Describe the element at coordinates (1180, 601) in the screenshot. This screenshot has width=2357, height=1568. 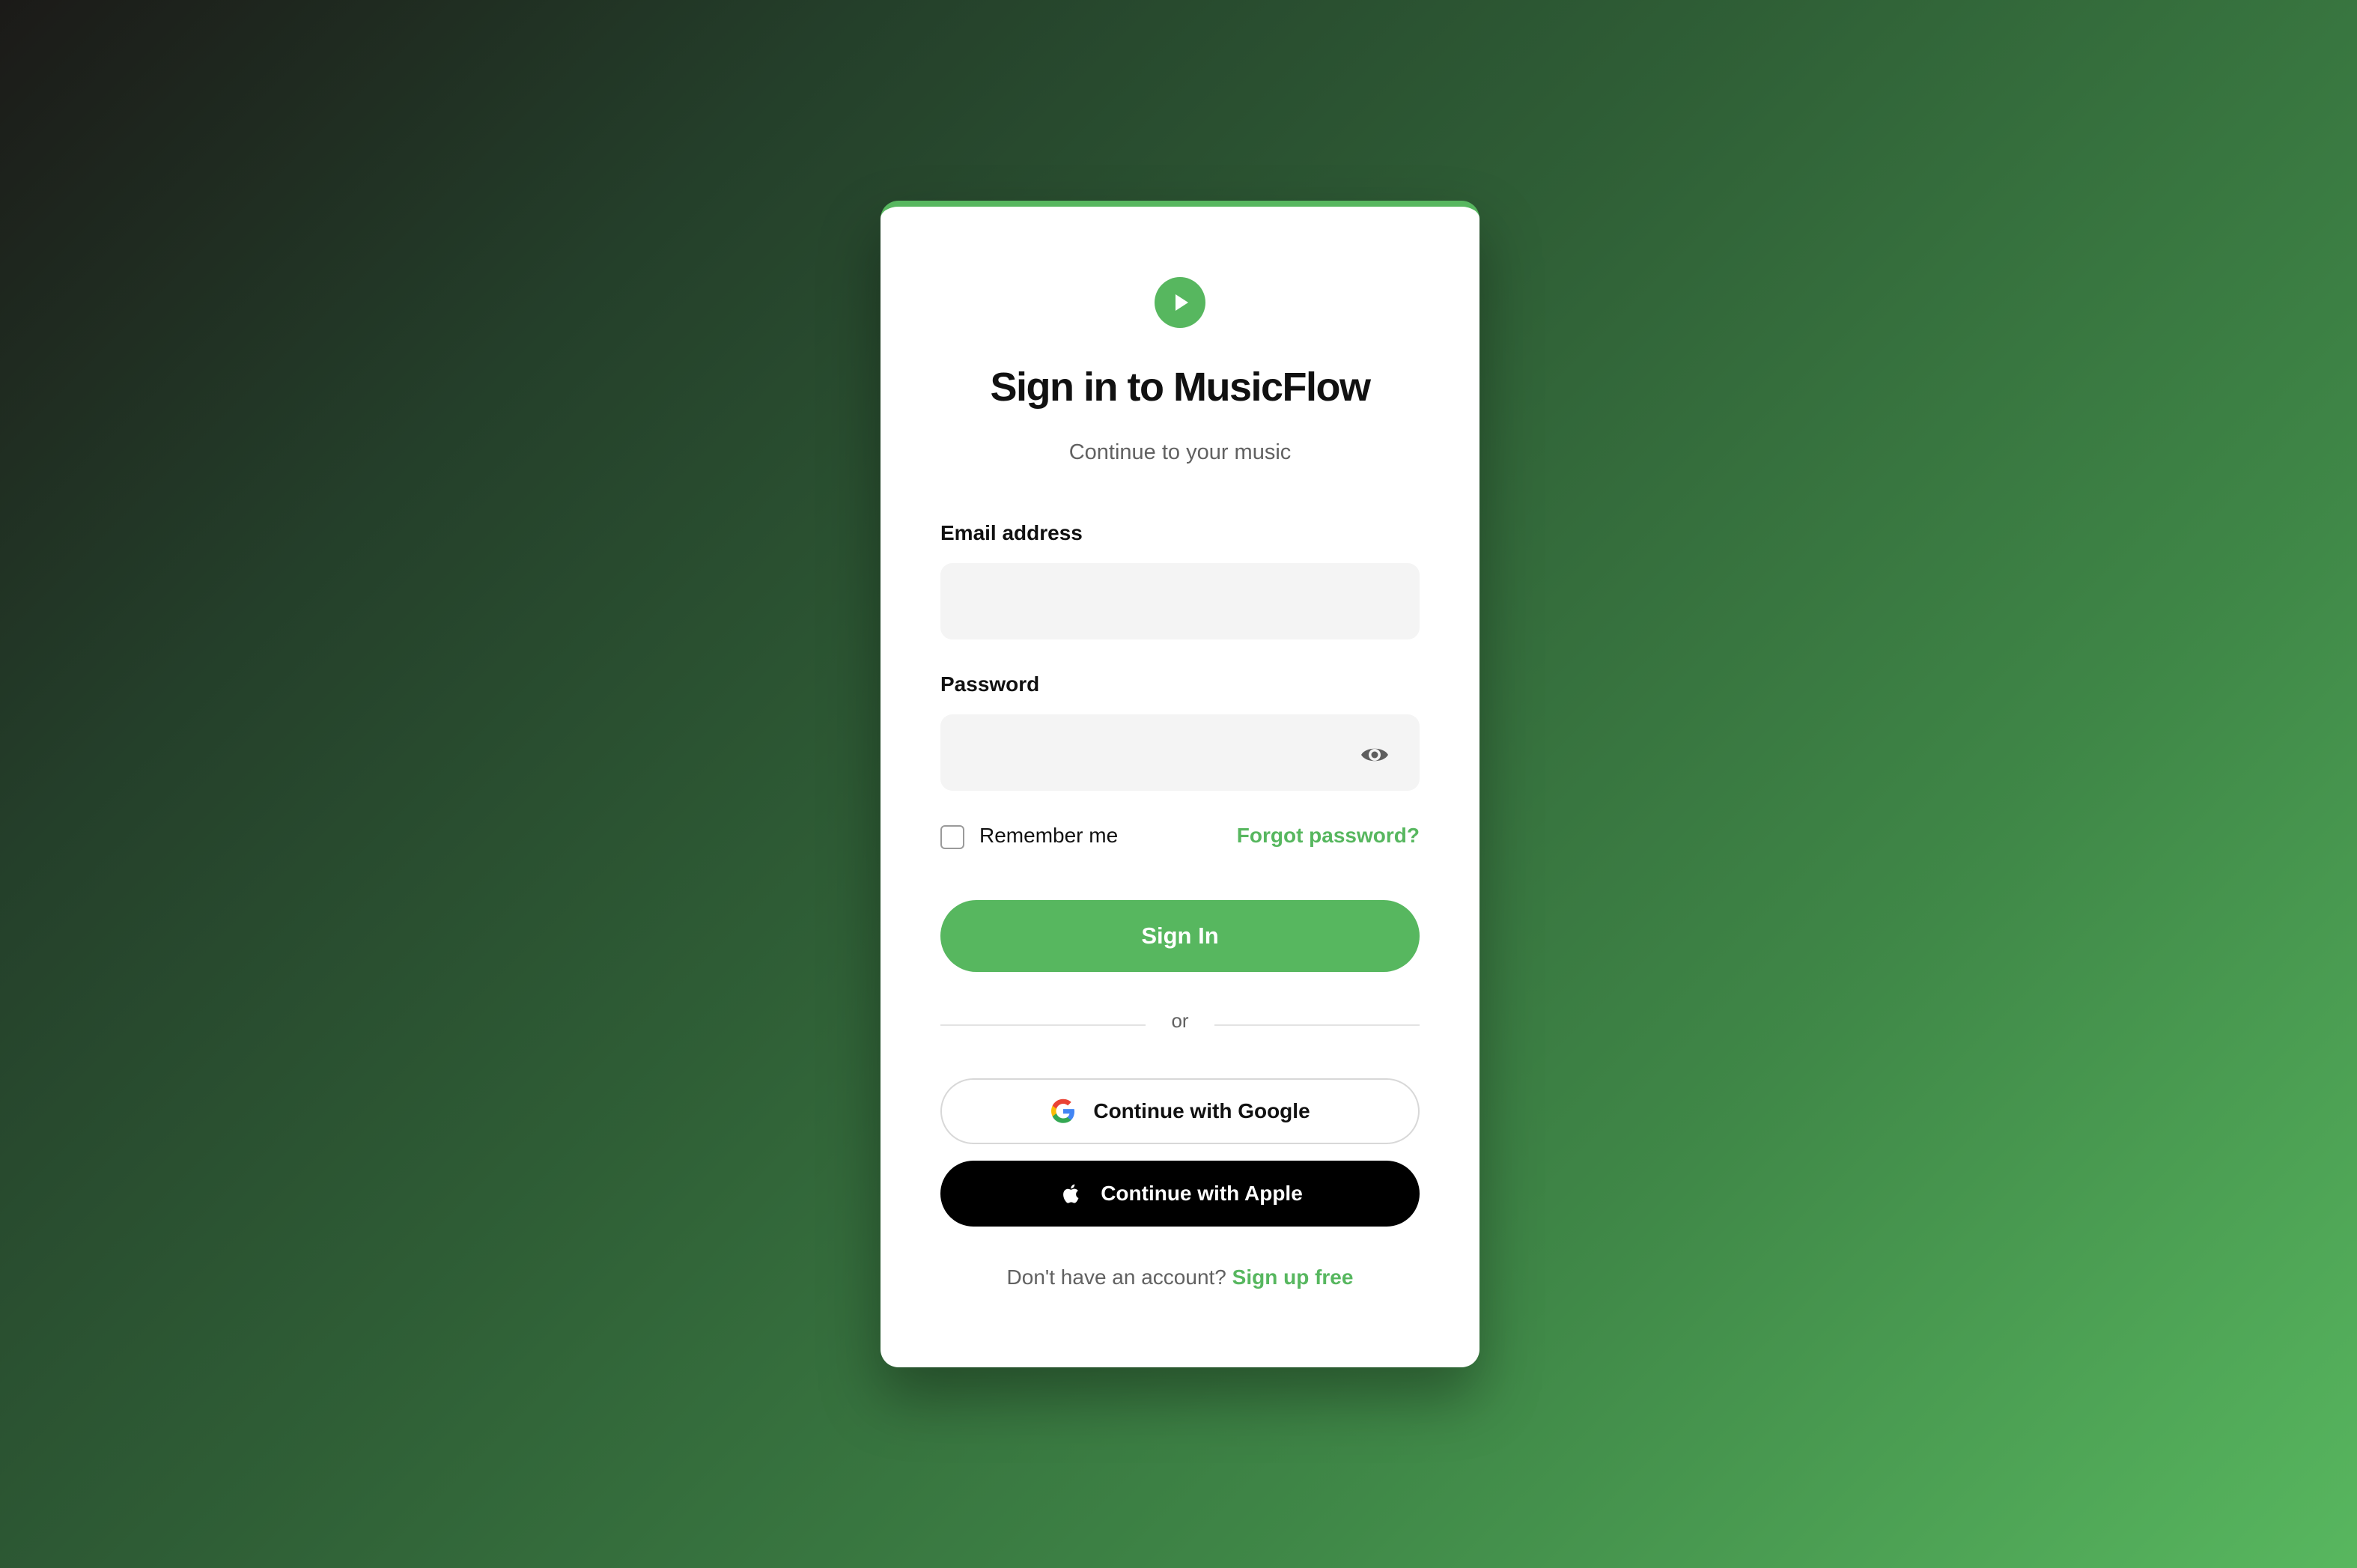
I see `email-field` at that location.